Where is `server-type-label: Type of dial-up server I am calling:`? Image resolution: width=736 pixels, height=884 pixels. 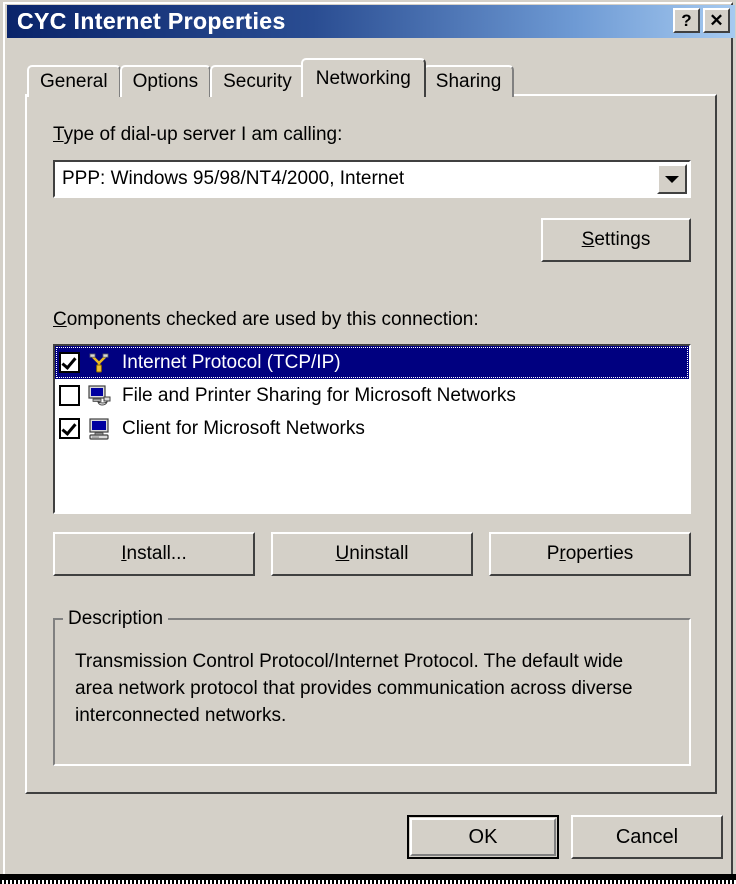 server-type-label: Type of dial-up server I am calling: is located at coordinates (198, 134).